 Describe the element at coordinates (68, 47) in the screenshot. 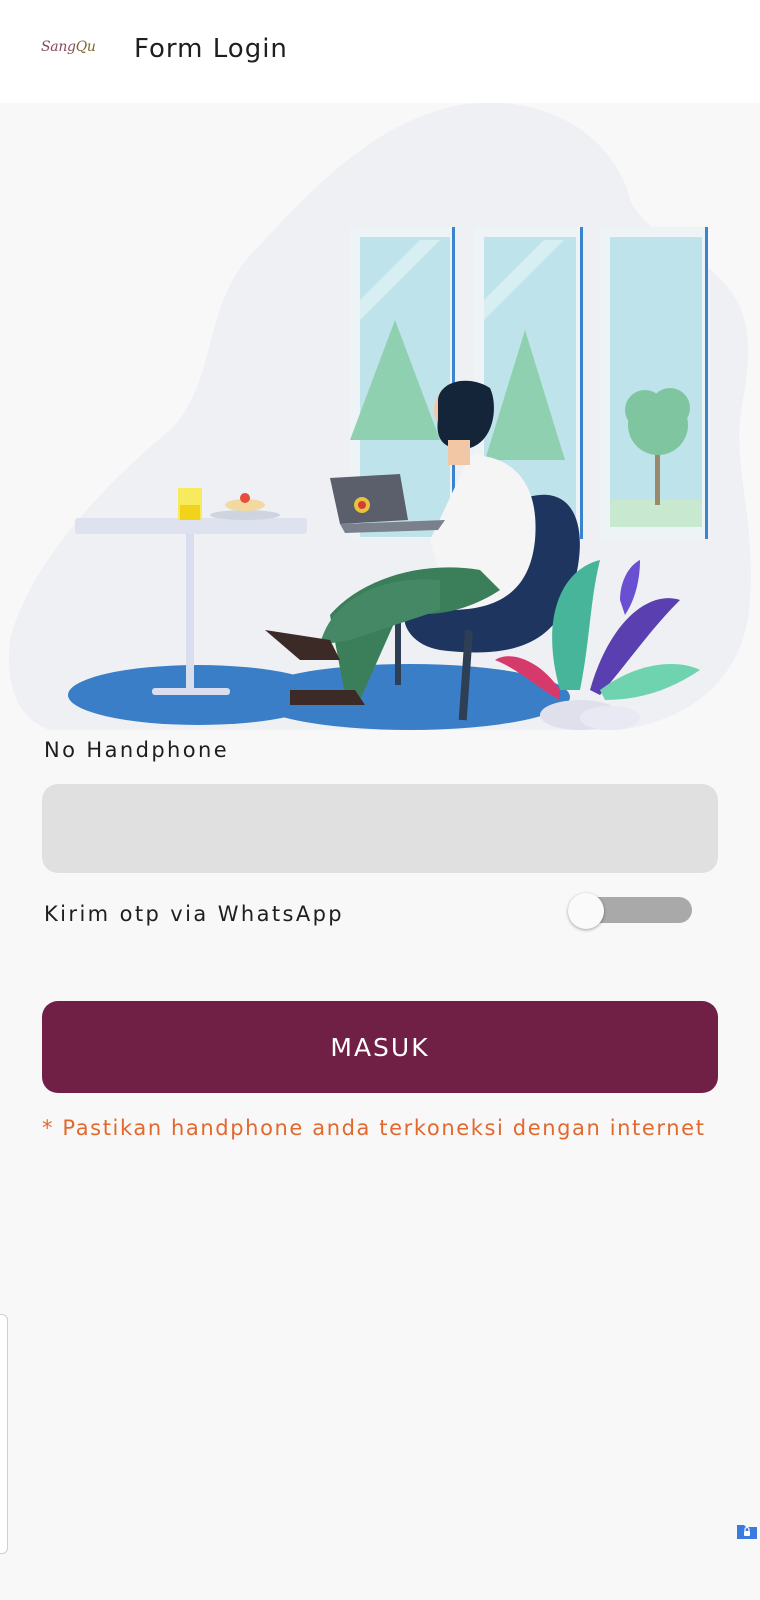

I see `app-logo: SangQu` at that location.